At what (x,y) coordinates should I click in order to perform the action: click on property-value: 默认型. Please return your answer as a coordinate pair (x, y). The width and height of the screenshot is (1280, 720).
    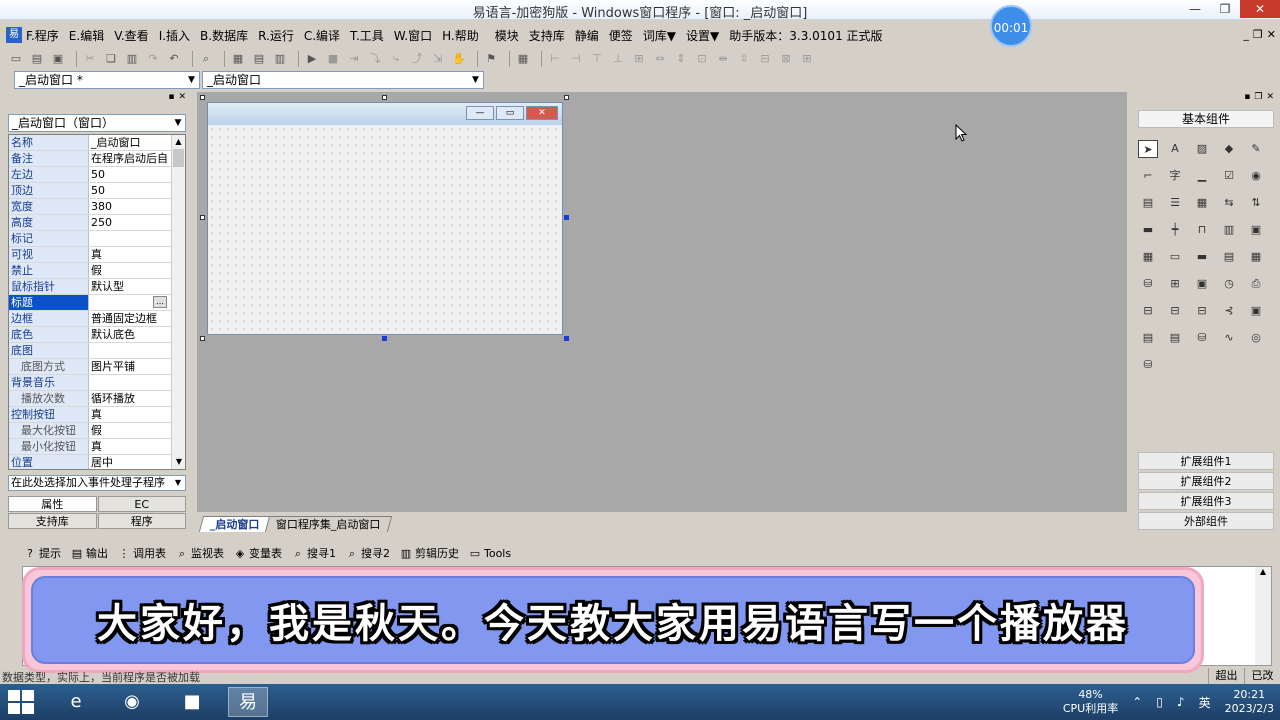
    Looking at the image, I should click on (129, 286).